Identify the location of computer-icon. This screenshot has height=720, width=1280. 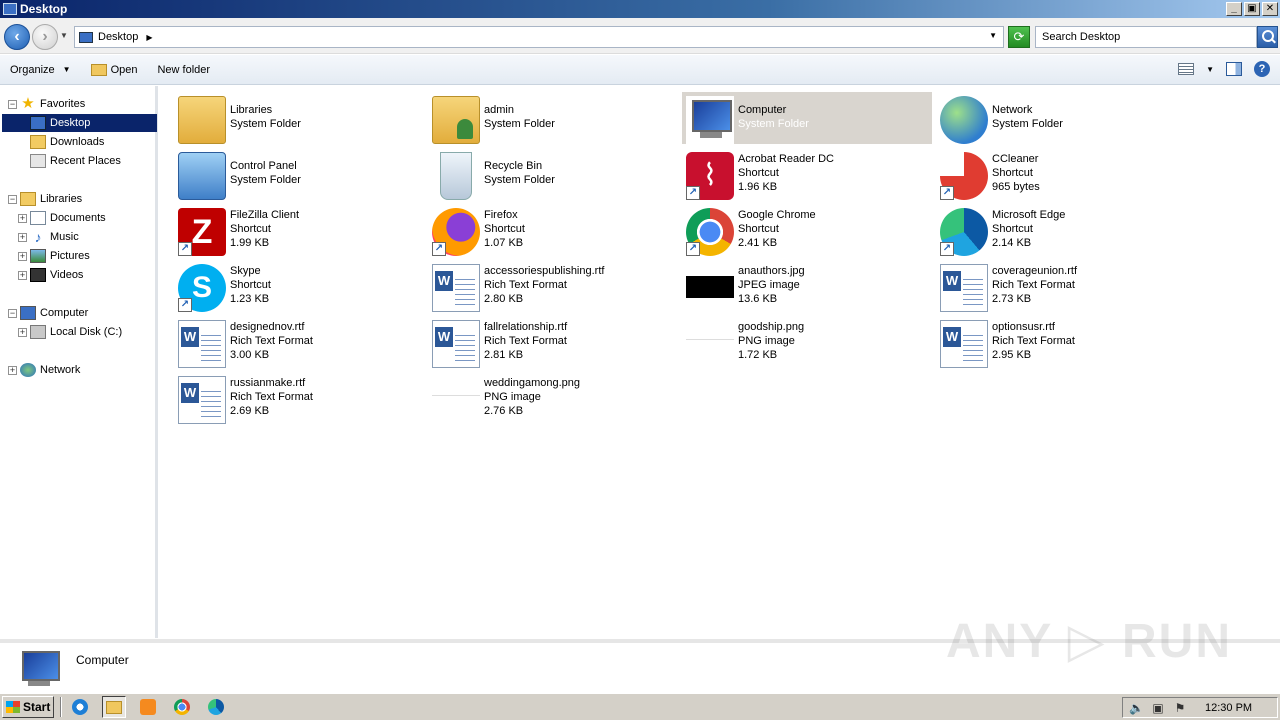
(28, 313).